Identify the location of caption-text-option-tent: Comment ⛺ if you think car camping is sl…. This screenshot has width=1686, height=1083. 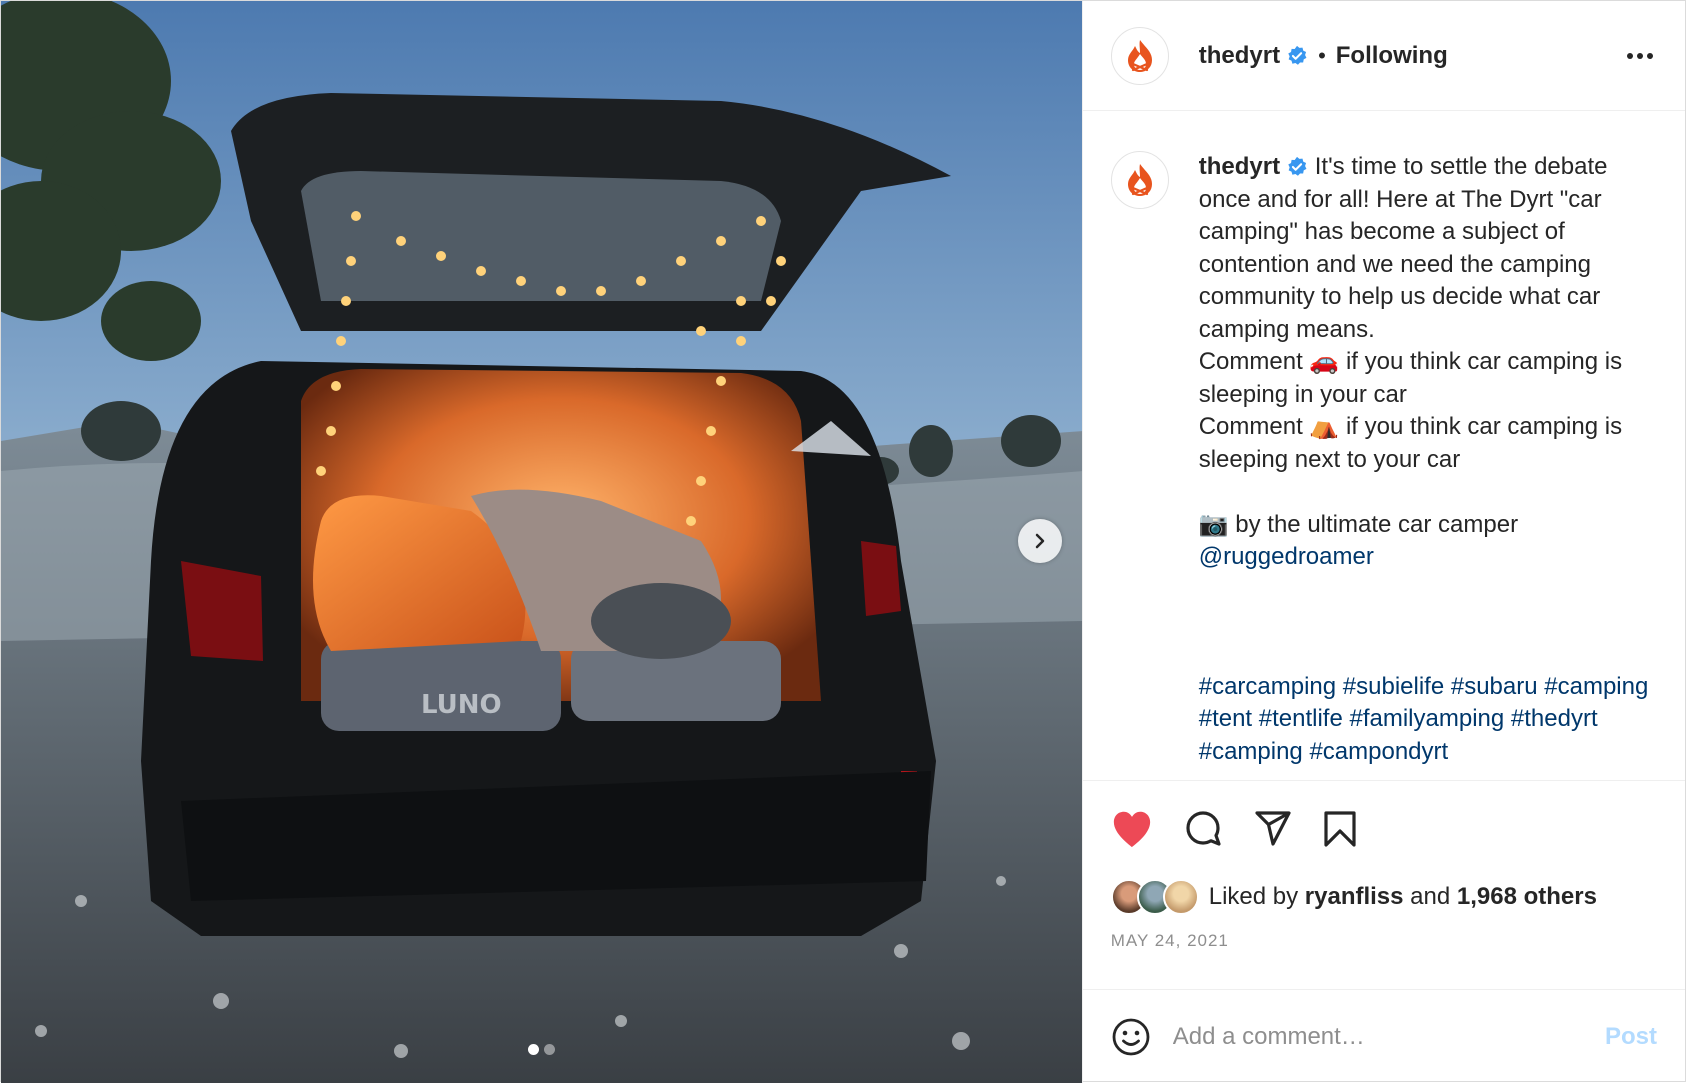
(1410, 443).